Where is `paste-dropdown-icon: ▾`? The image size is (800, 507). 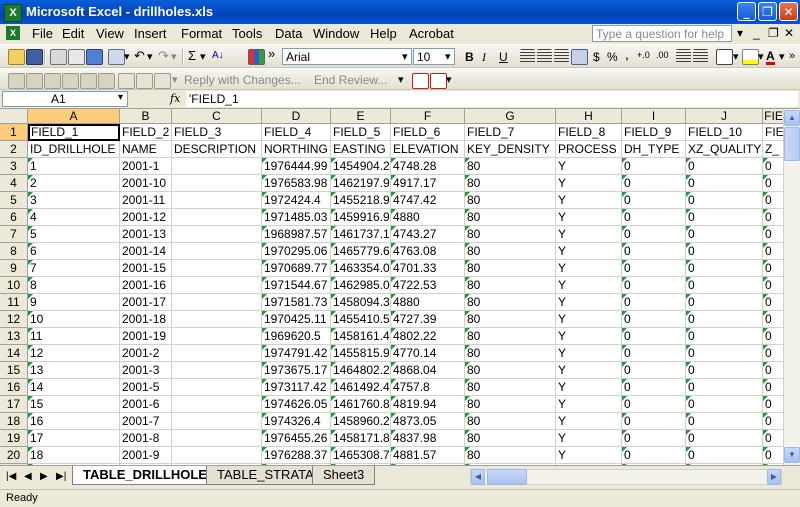
paste-dropdown-icon: ▾ is located at coordinates (127, 56).